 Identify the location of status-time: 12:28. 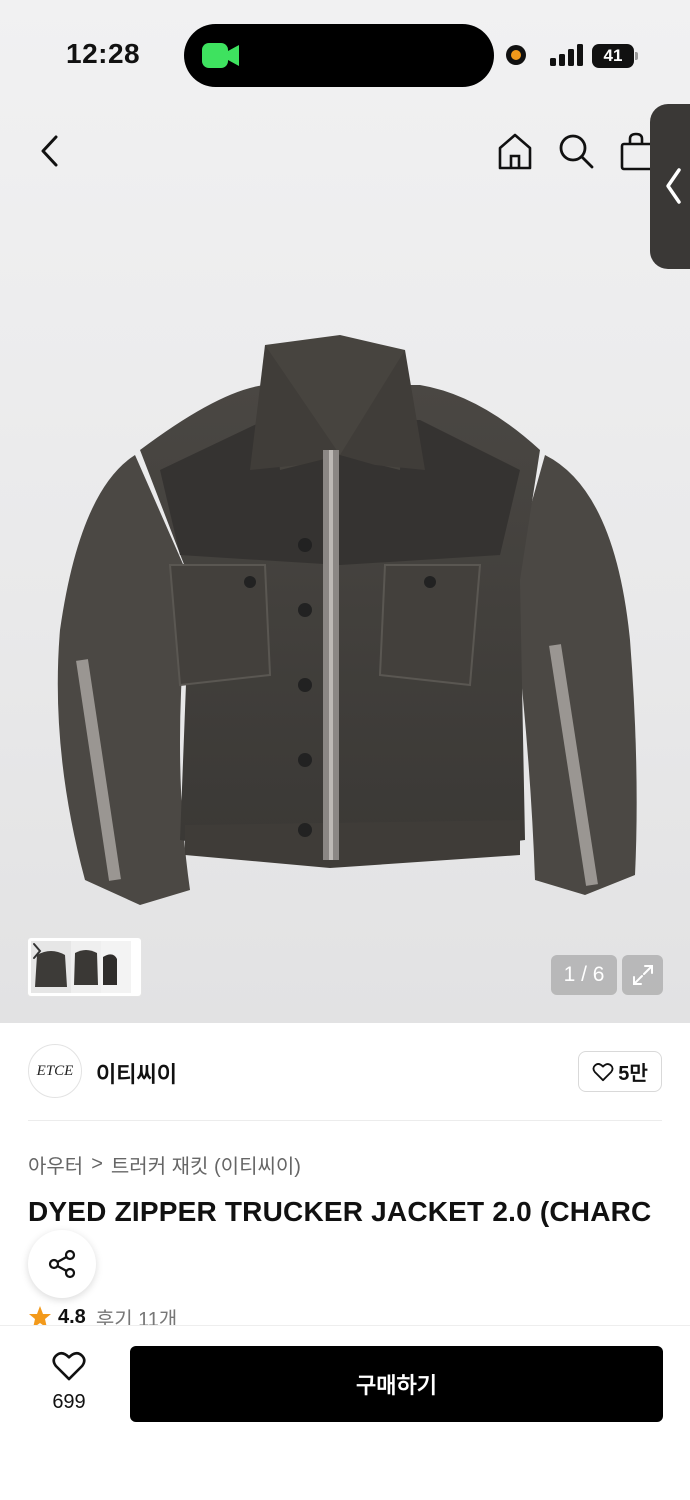
(103, 53).